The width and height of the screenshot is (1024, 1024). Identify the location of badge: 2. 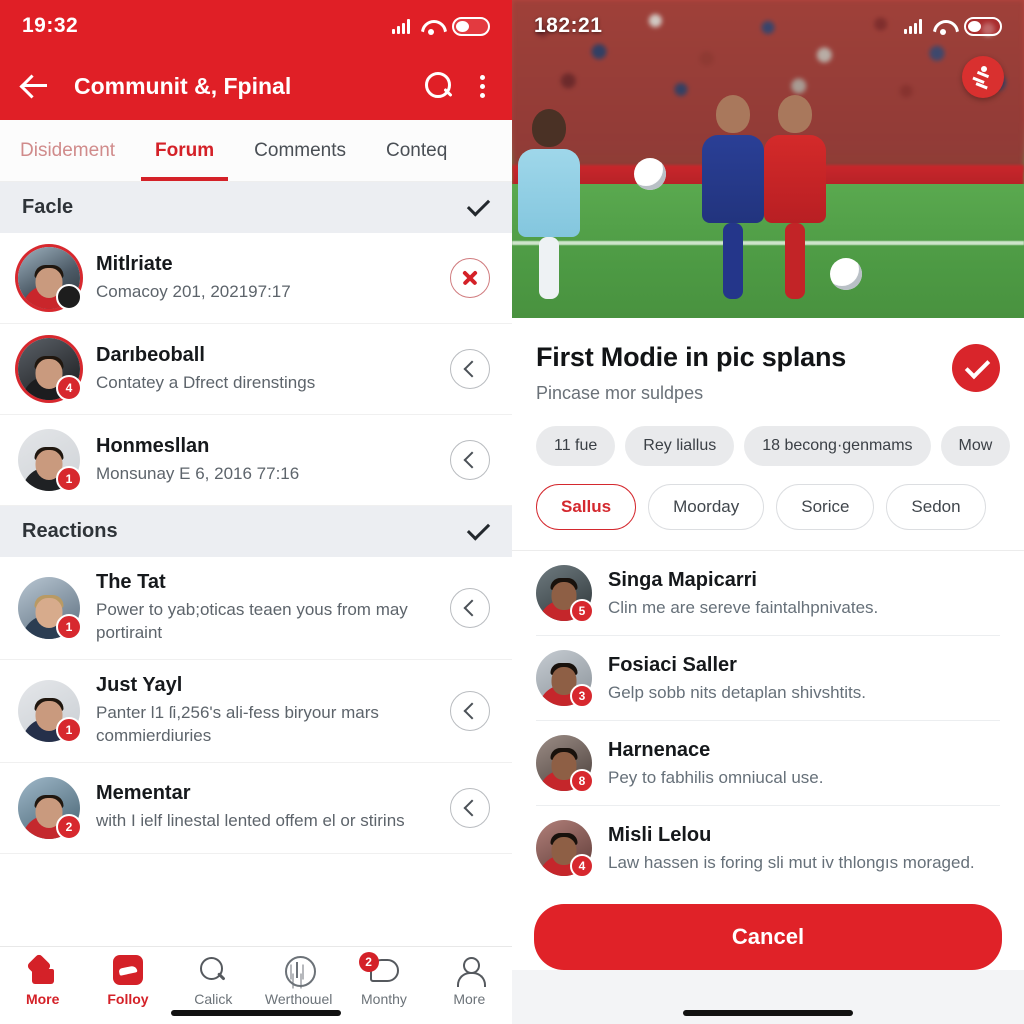
(69, 826).